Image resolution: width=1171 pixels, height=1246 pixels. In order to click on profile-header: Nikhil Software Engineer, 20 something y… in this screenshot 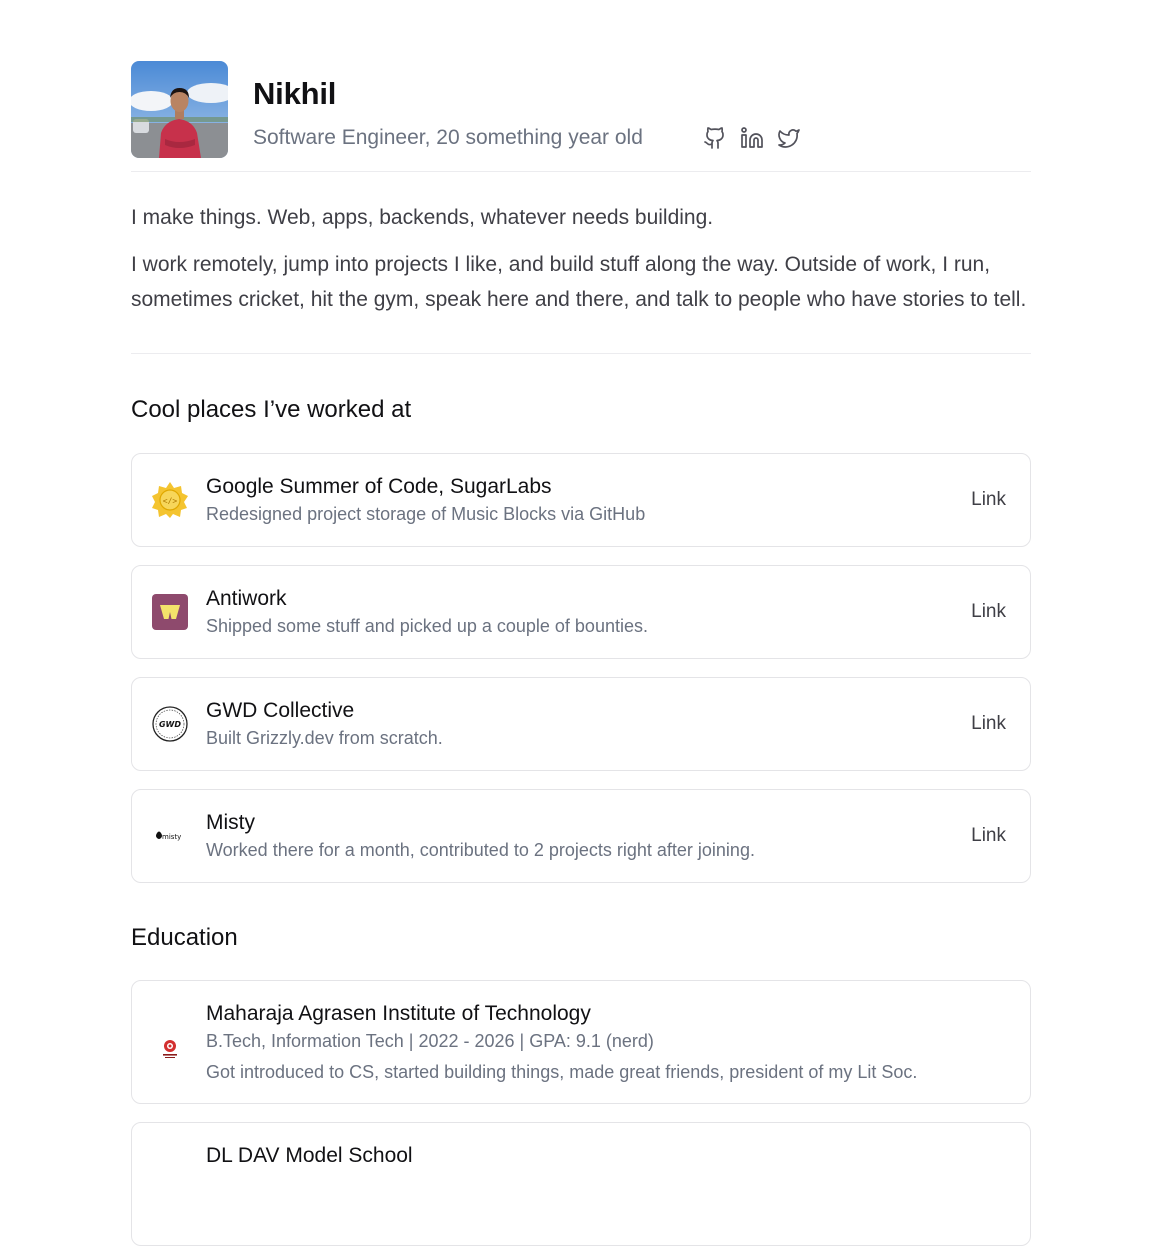, I will do `click(581, 109)`.